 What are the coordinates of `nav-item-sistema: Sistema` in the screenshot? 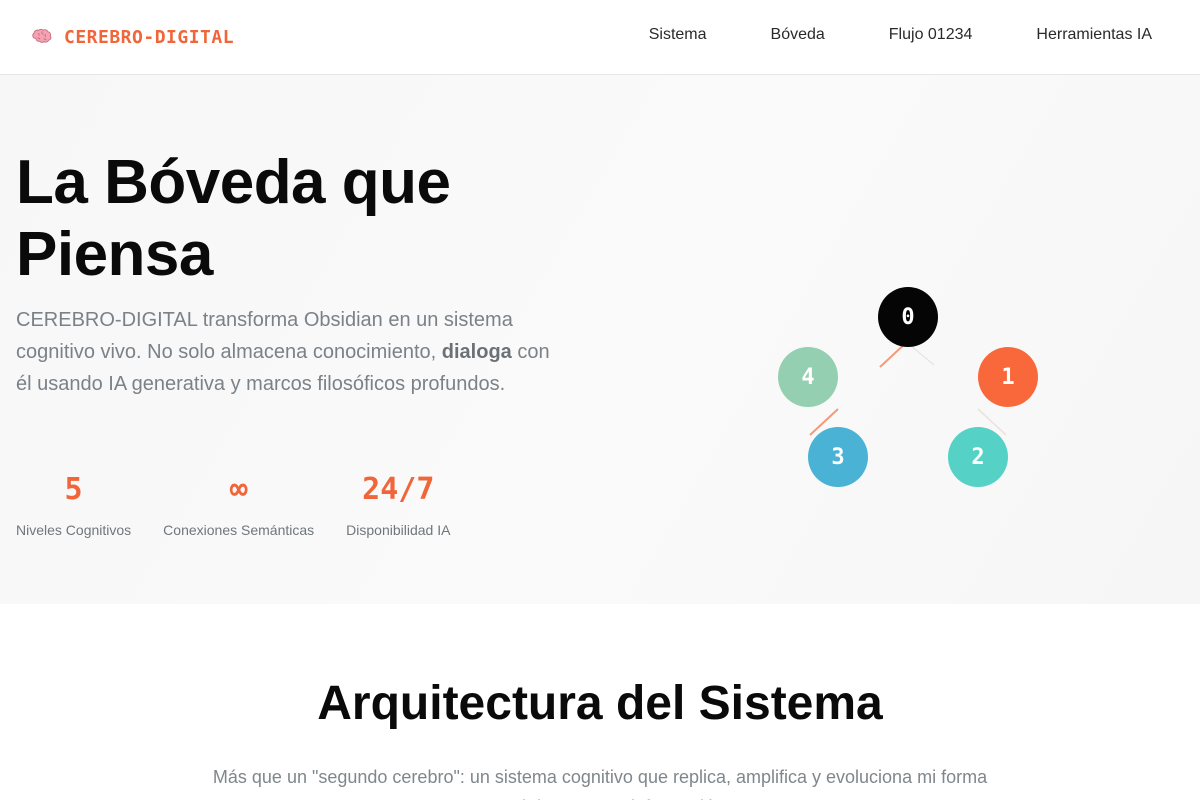 It's located at (678, 35).